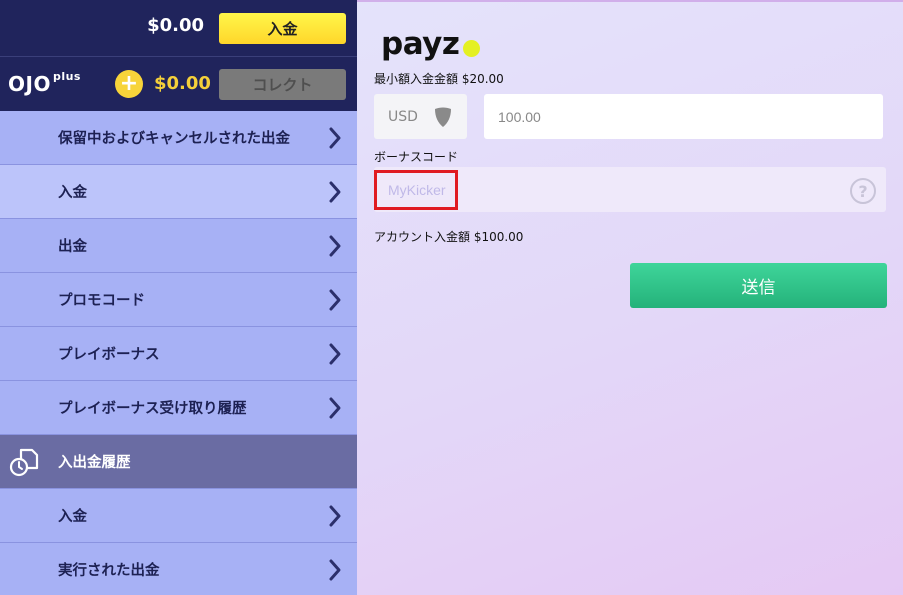 The height and width of the screenshot is (595, 903). Describe the element at coordinates (443, 117) in the screenshot. I see `shield-icon` at that location.